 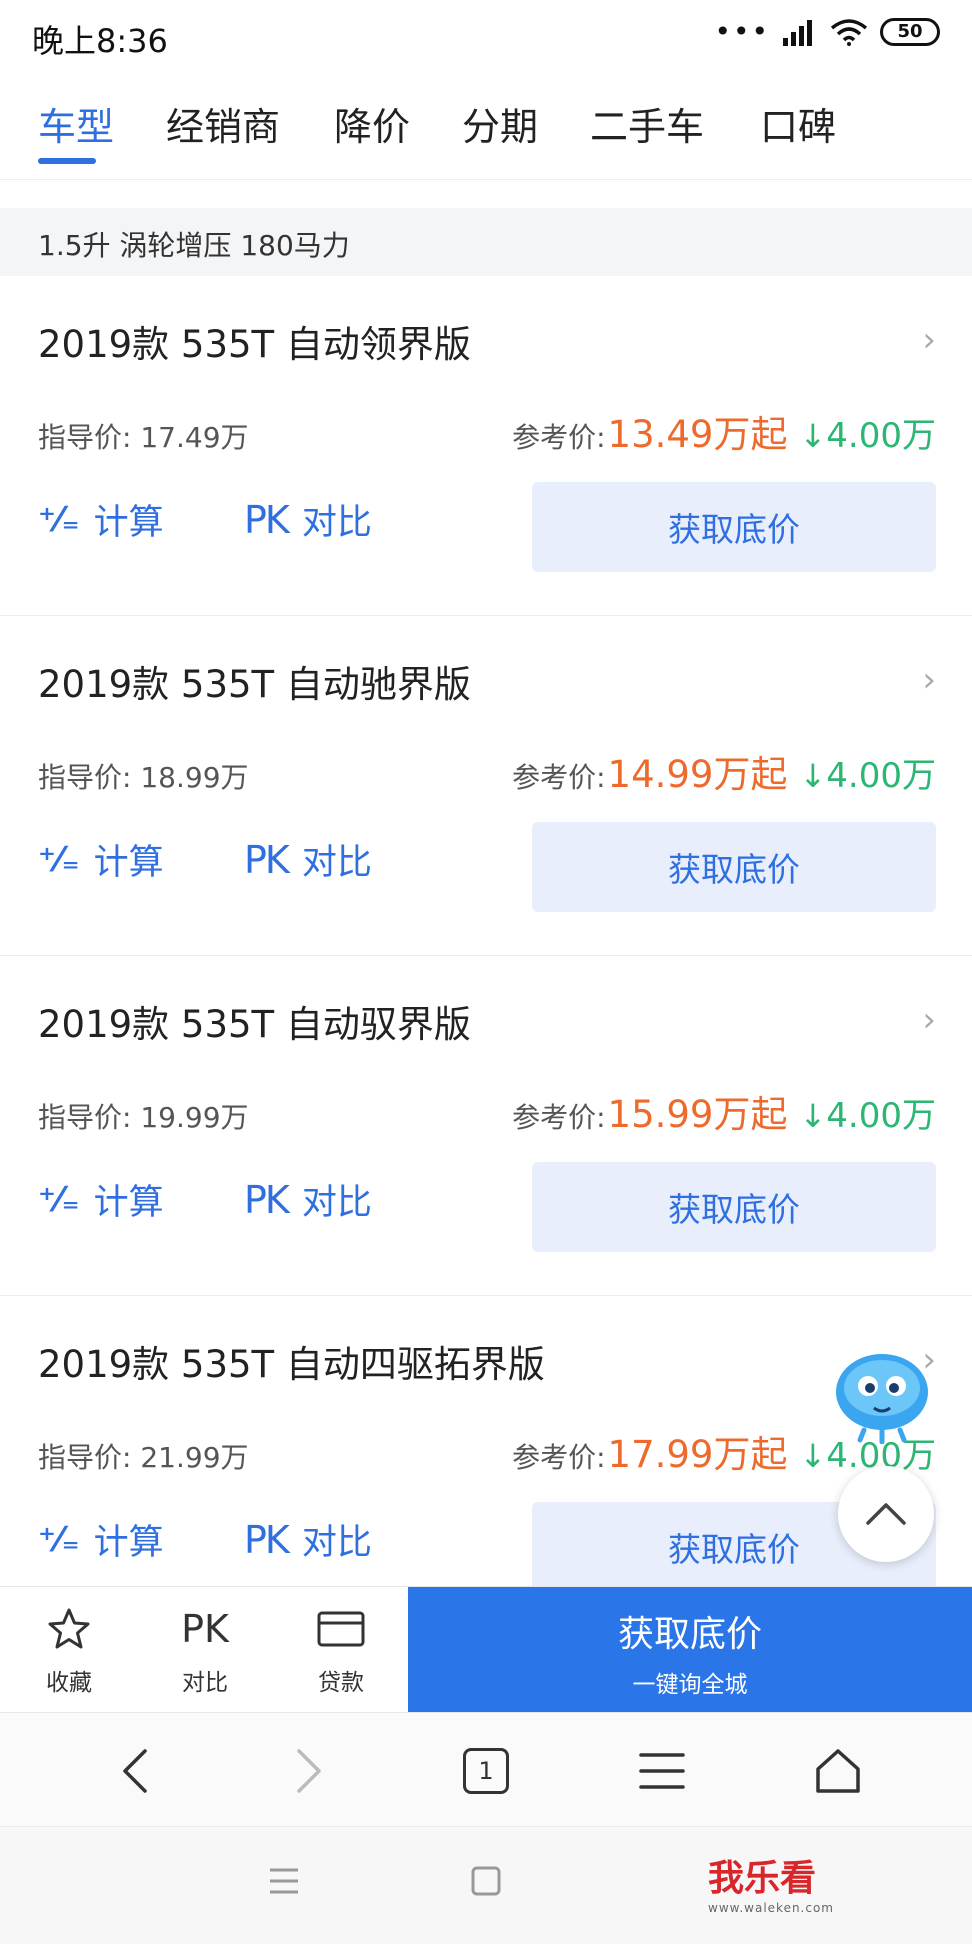 I want to click on favorite-label: 收藏, so click(x=69, y=1683).